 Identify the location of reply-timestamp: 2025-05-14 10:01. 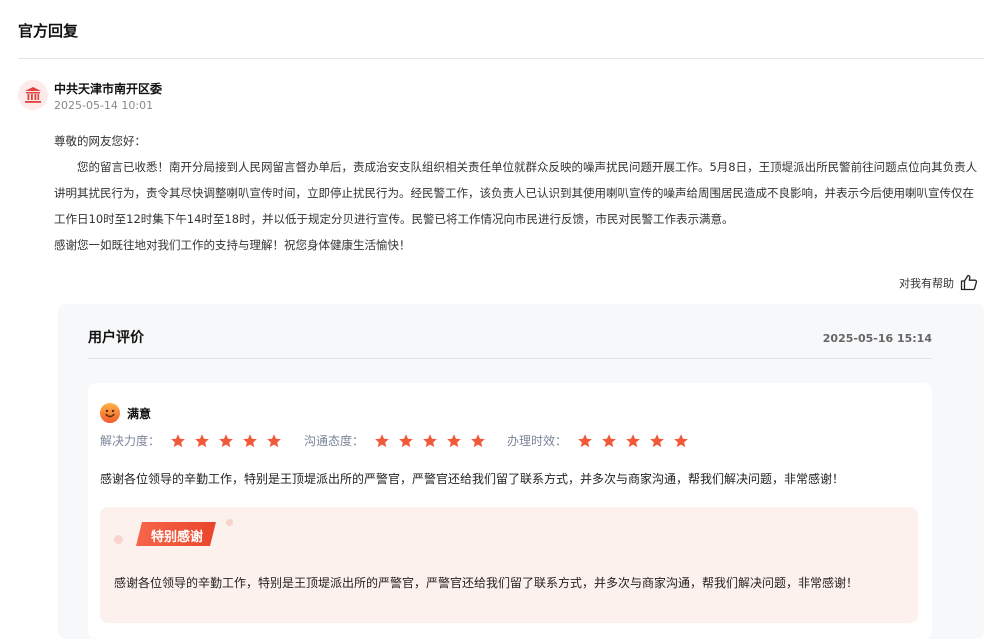
(104, 105).